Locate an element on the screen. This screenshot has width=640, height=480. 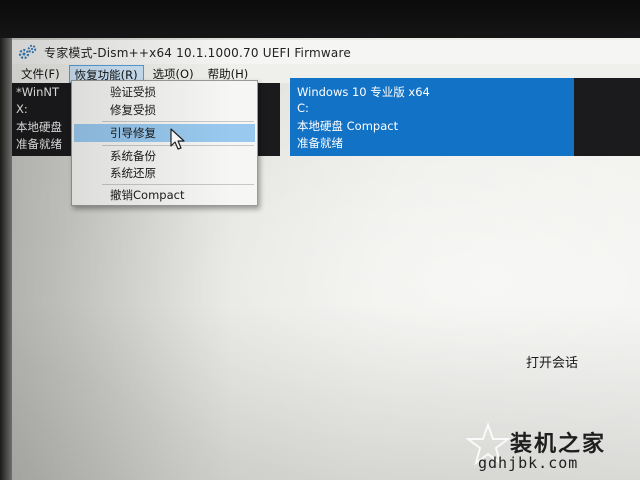
watermark-url: gdhjbk.com is located at coordinates (528, 463).